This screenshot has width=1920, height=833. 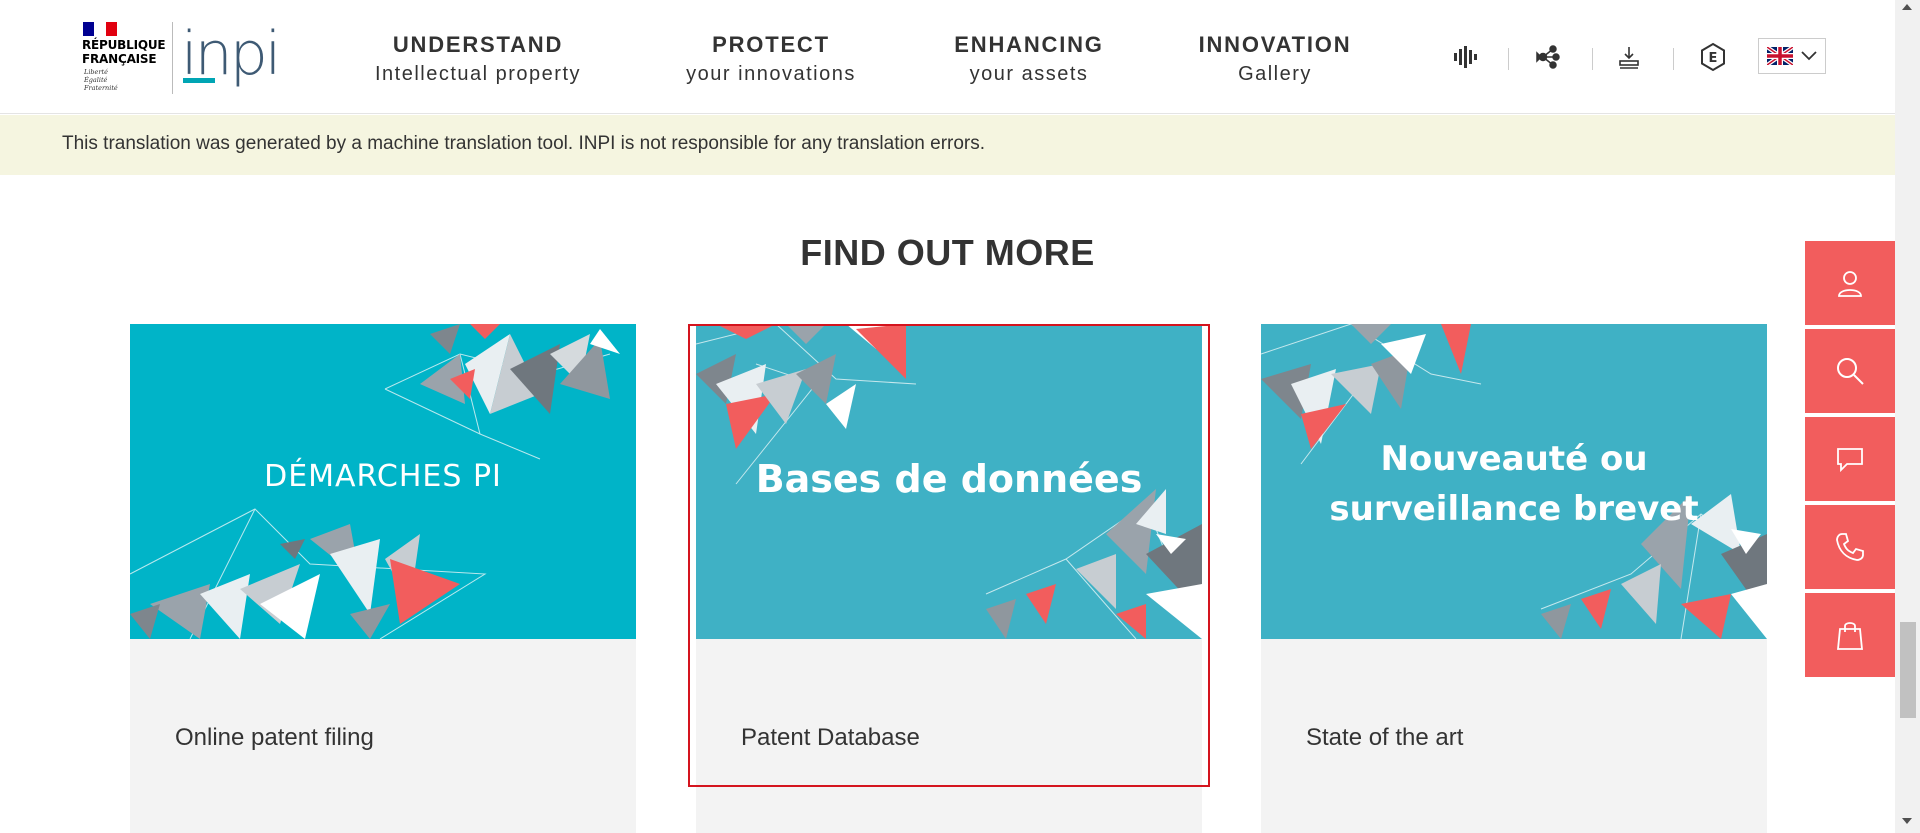 I want to click on nav-innovation: INNOVATION Gallery, so click(x=1275, y=61).